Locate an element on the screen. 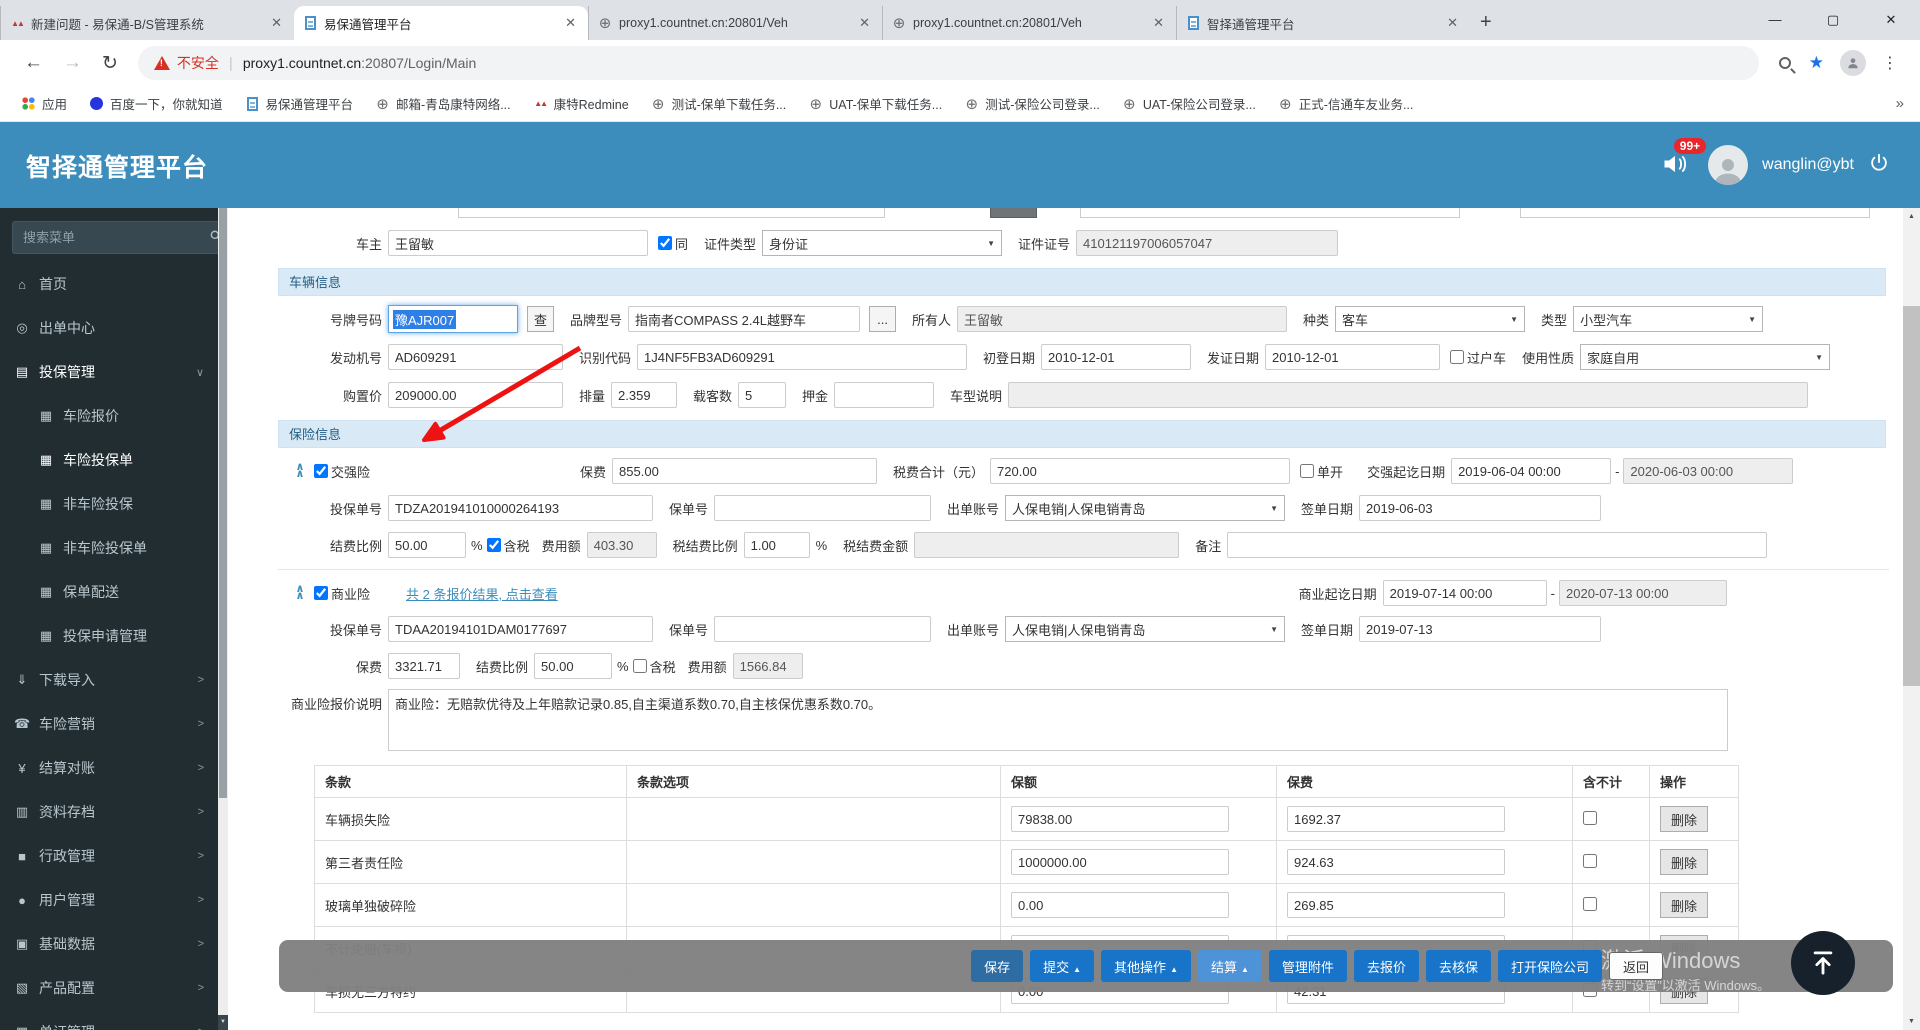 Image resolution: width=1920 pixels, height=1030 pixels. sidebar-item-archives: ▥ 资料存档 > is located at coordinates (109, 812).